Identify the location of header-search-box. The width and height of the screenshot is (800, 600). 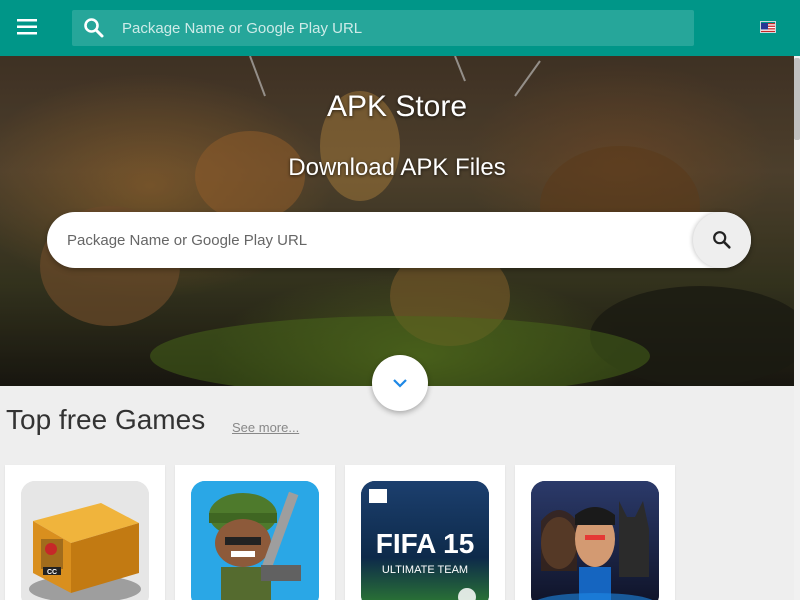
(383, 28).